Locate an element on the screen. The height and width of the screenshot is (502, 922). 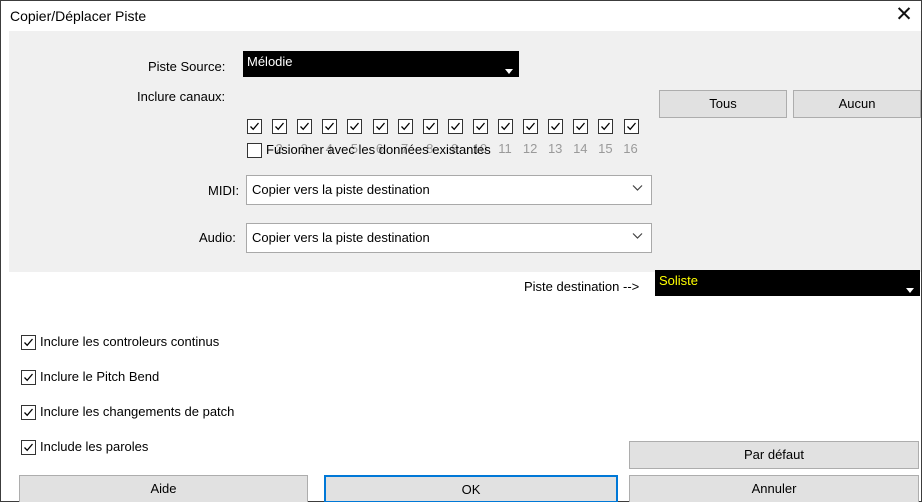
destination-track-value: Soliste is located at coordinates (679, 280).